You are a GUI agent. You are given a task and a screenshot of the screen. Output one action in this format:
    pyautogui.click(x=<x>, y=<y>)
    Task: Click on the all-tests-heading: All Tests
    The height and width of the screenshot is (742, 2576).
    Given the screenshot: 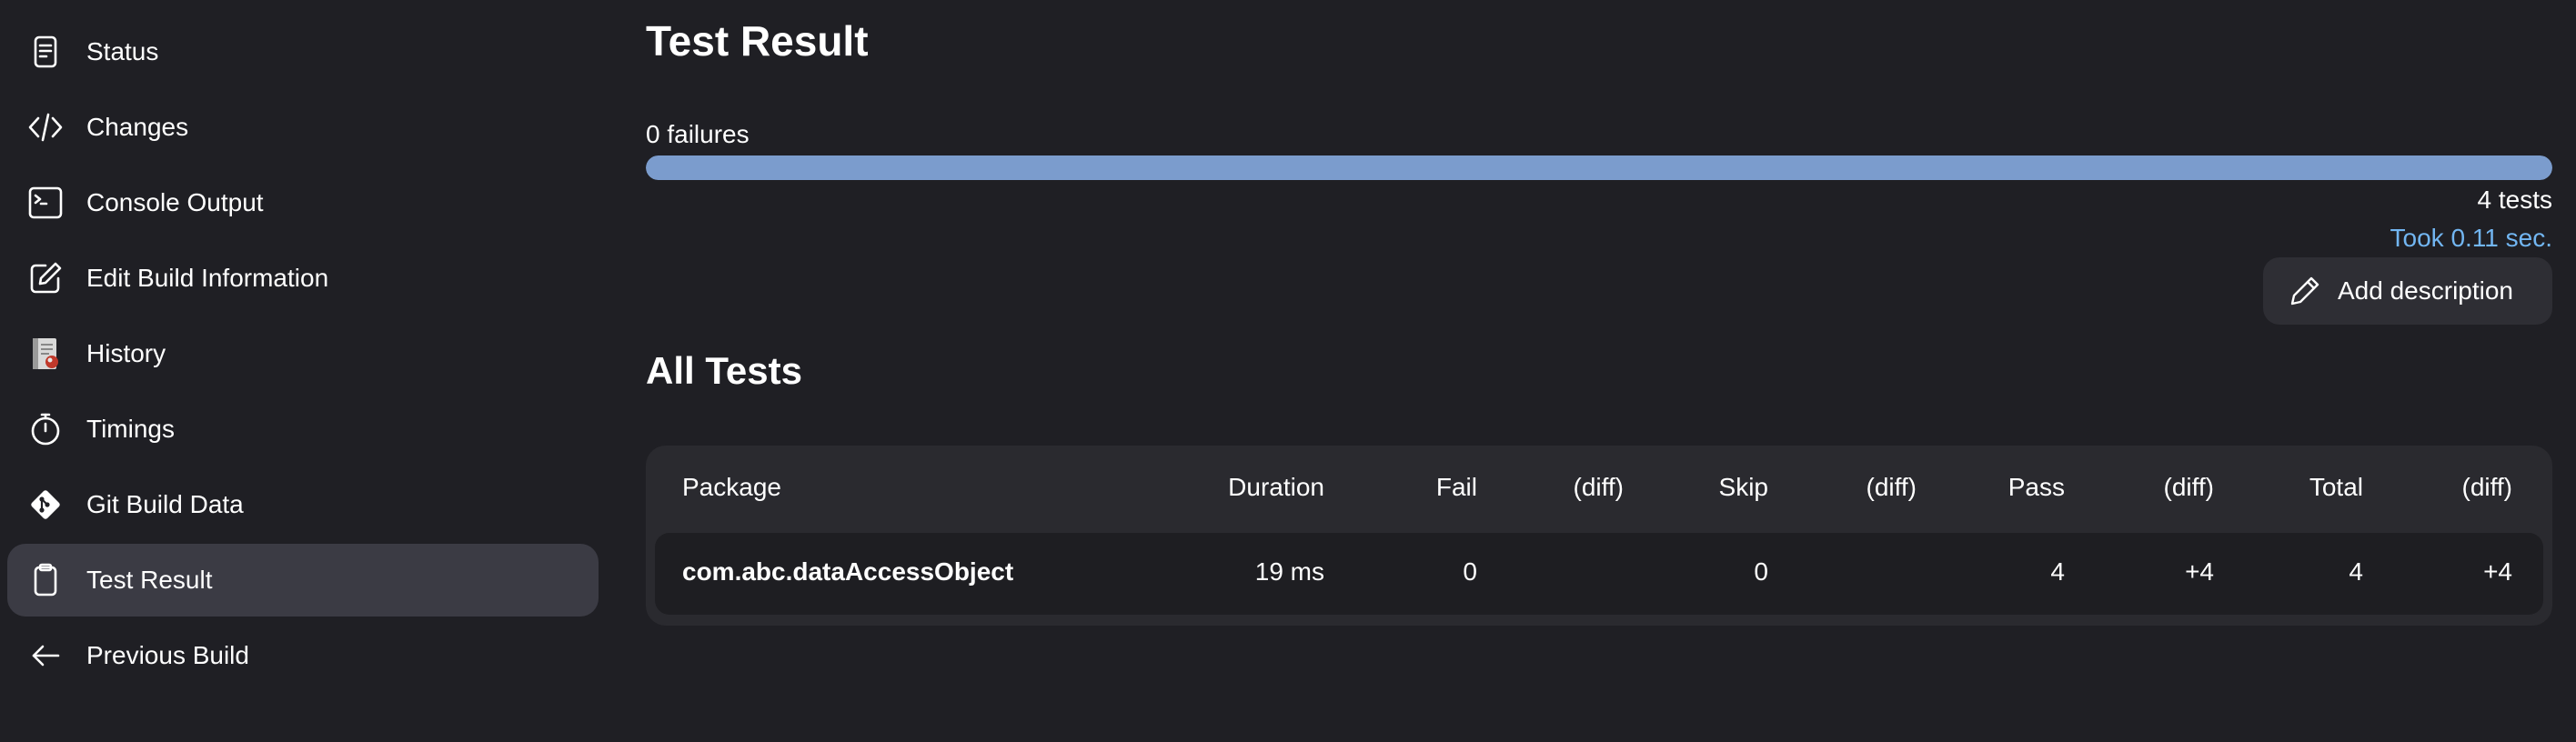 What is the action you would take?
    pyautogui.click(x=724, y=370)
    